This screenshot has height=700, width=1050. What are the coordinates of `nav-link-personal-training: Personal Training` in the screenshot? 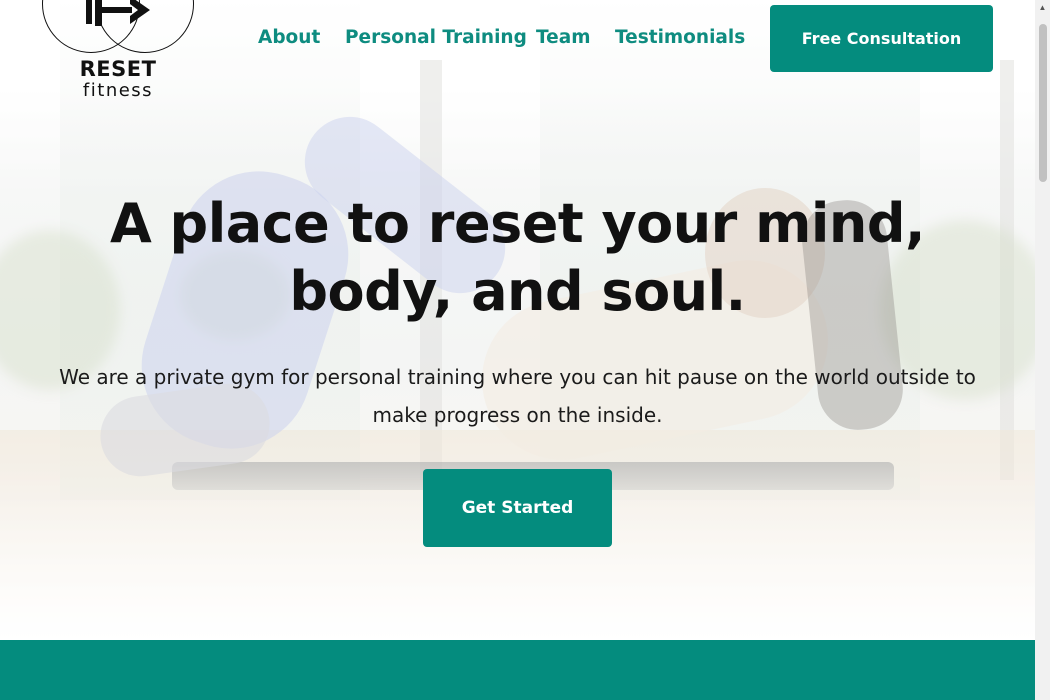 It's located at (436, 38).